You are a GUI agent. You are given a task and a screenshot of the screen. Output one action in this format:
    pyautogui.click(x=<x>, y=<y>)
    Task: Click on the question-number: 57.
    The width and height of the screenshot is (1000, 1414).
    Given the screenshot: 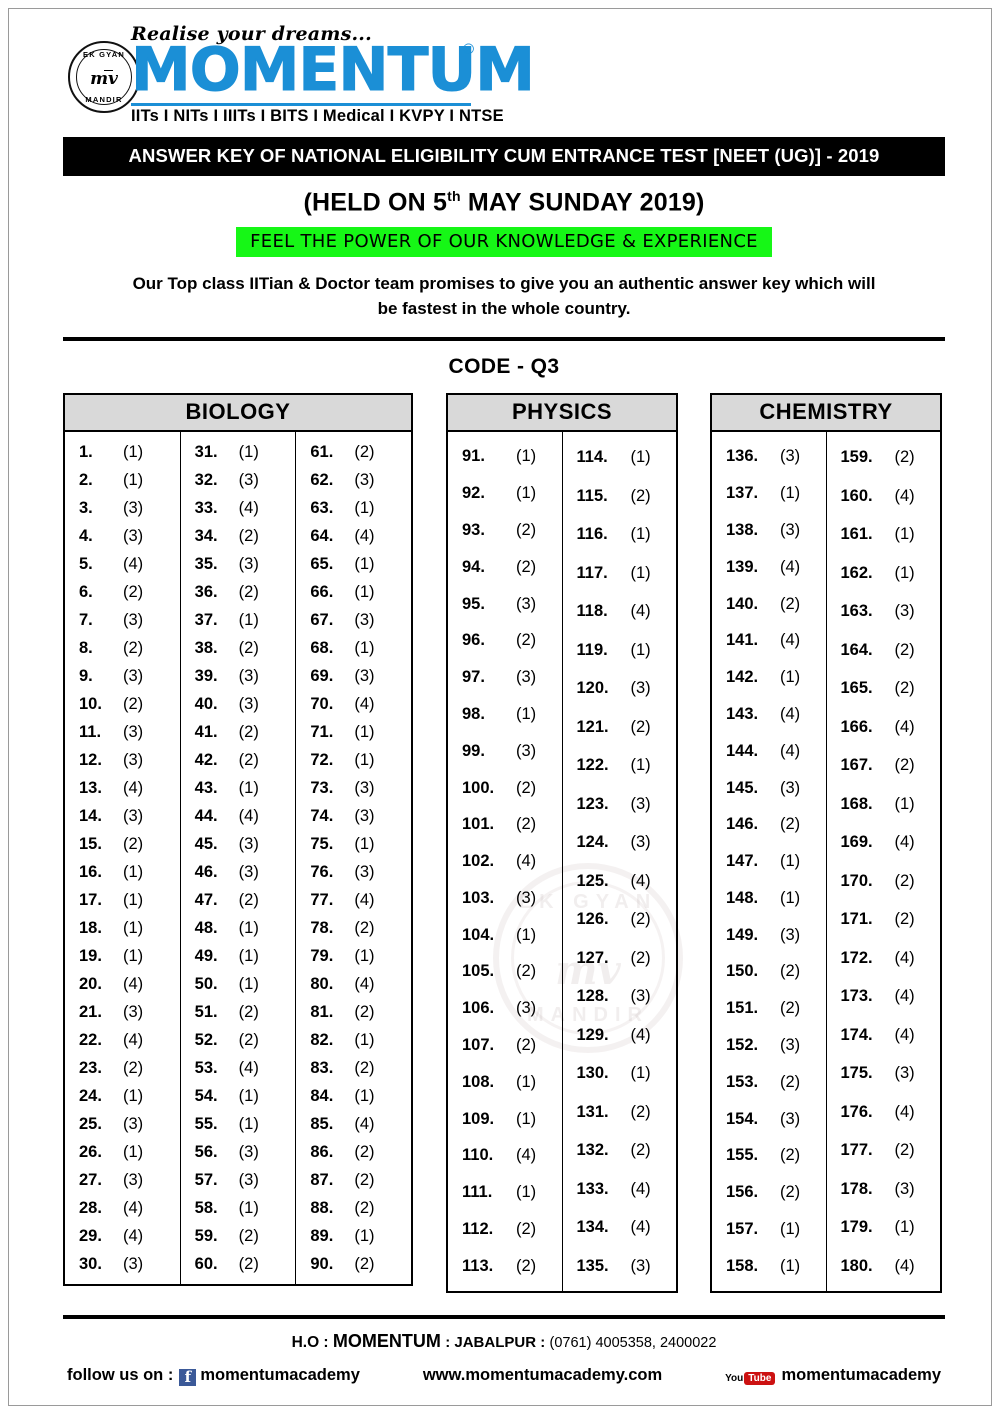 What is the action you would take?
    pyautogui.click(x=206, y=1180)
    